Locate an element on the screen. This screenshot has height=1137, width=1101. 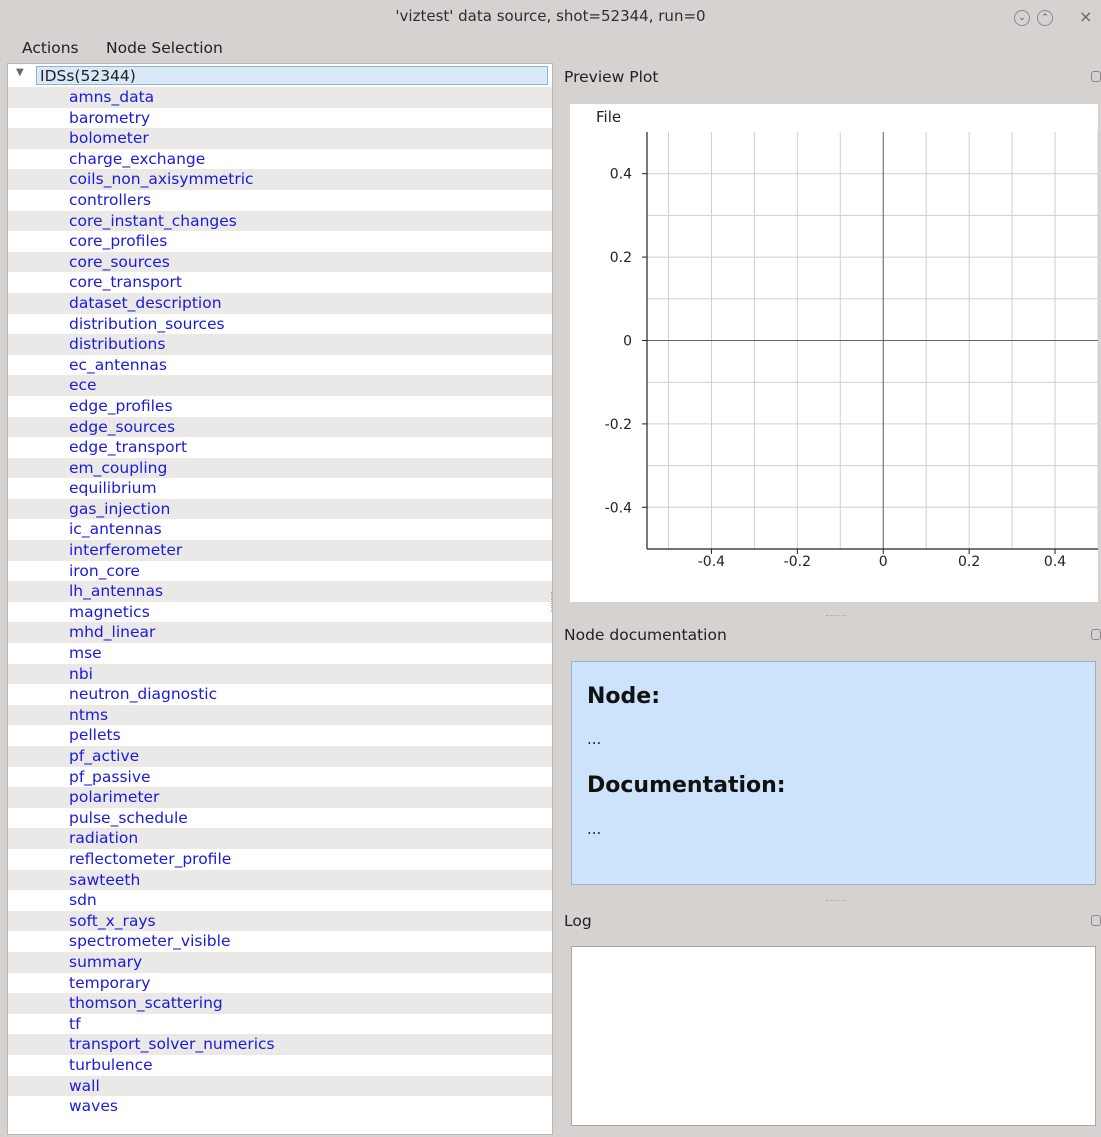
tree-item: equilibrium is located at coordinates (280, 488).